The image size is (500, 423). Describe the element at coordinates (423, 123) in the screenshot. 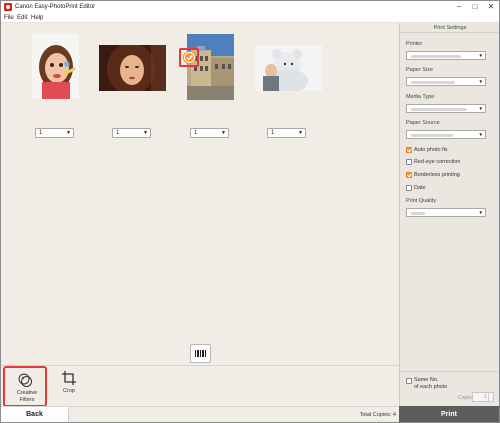

I see `paper-source-label: Paper Source` at that location.